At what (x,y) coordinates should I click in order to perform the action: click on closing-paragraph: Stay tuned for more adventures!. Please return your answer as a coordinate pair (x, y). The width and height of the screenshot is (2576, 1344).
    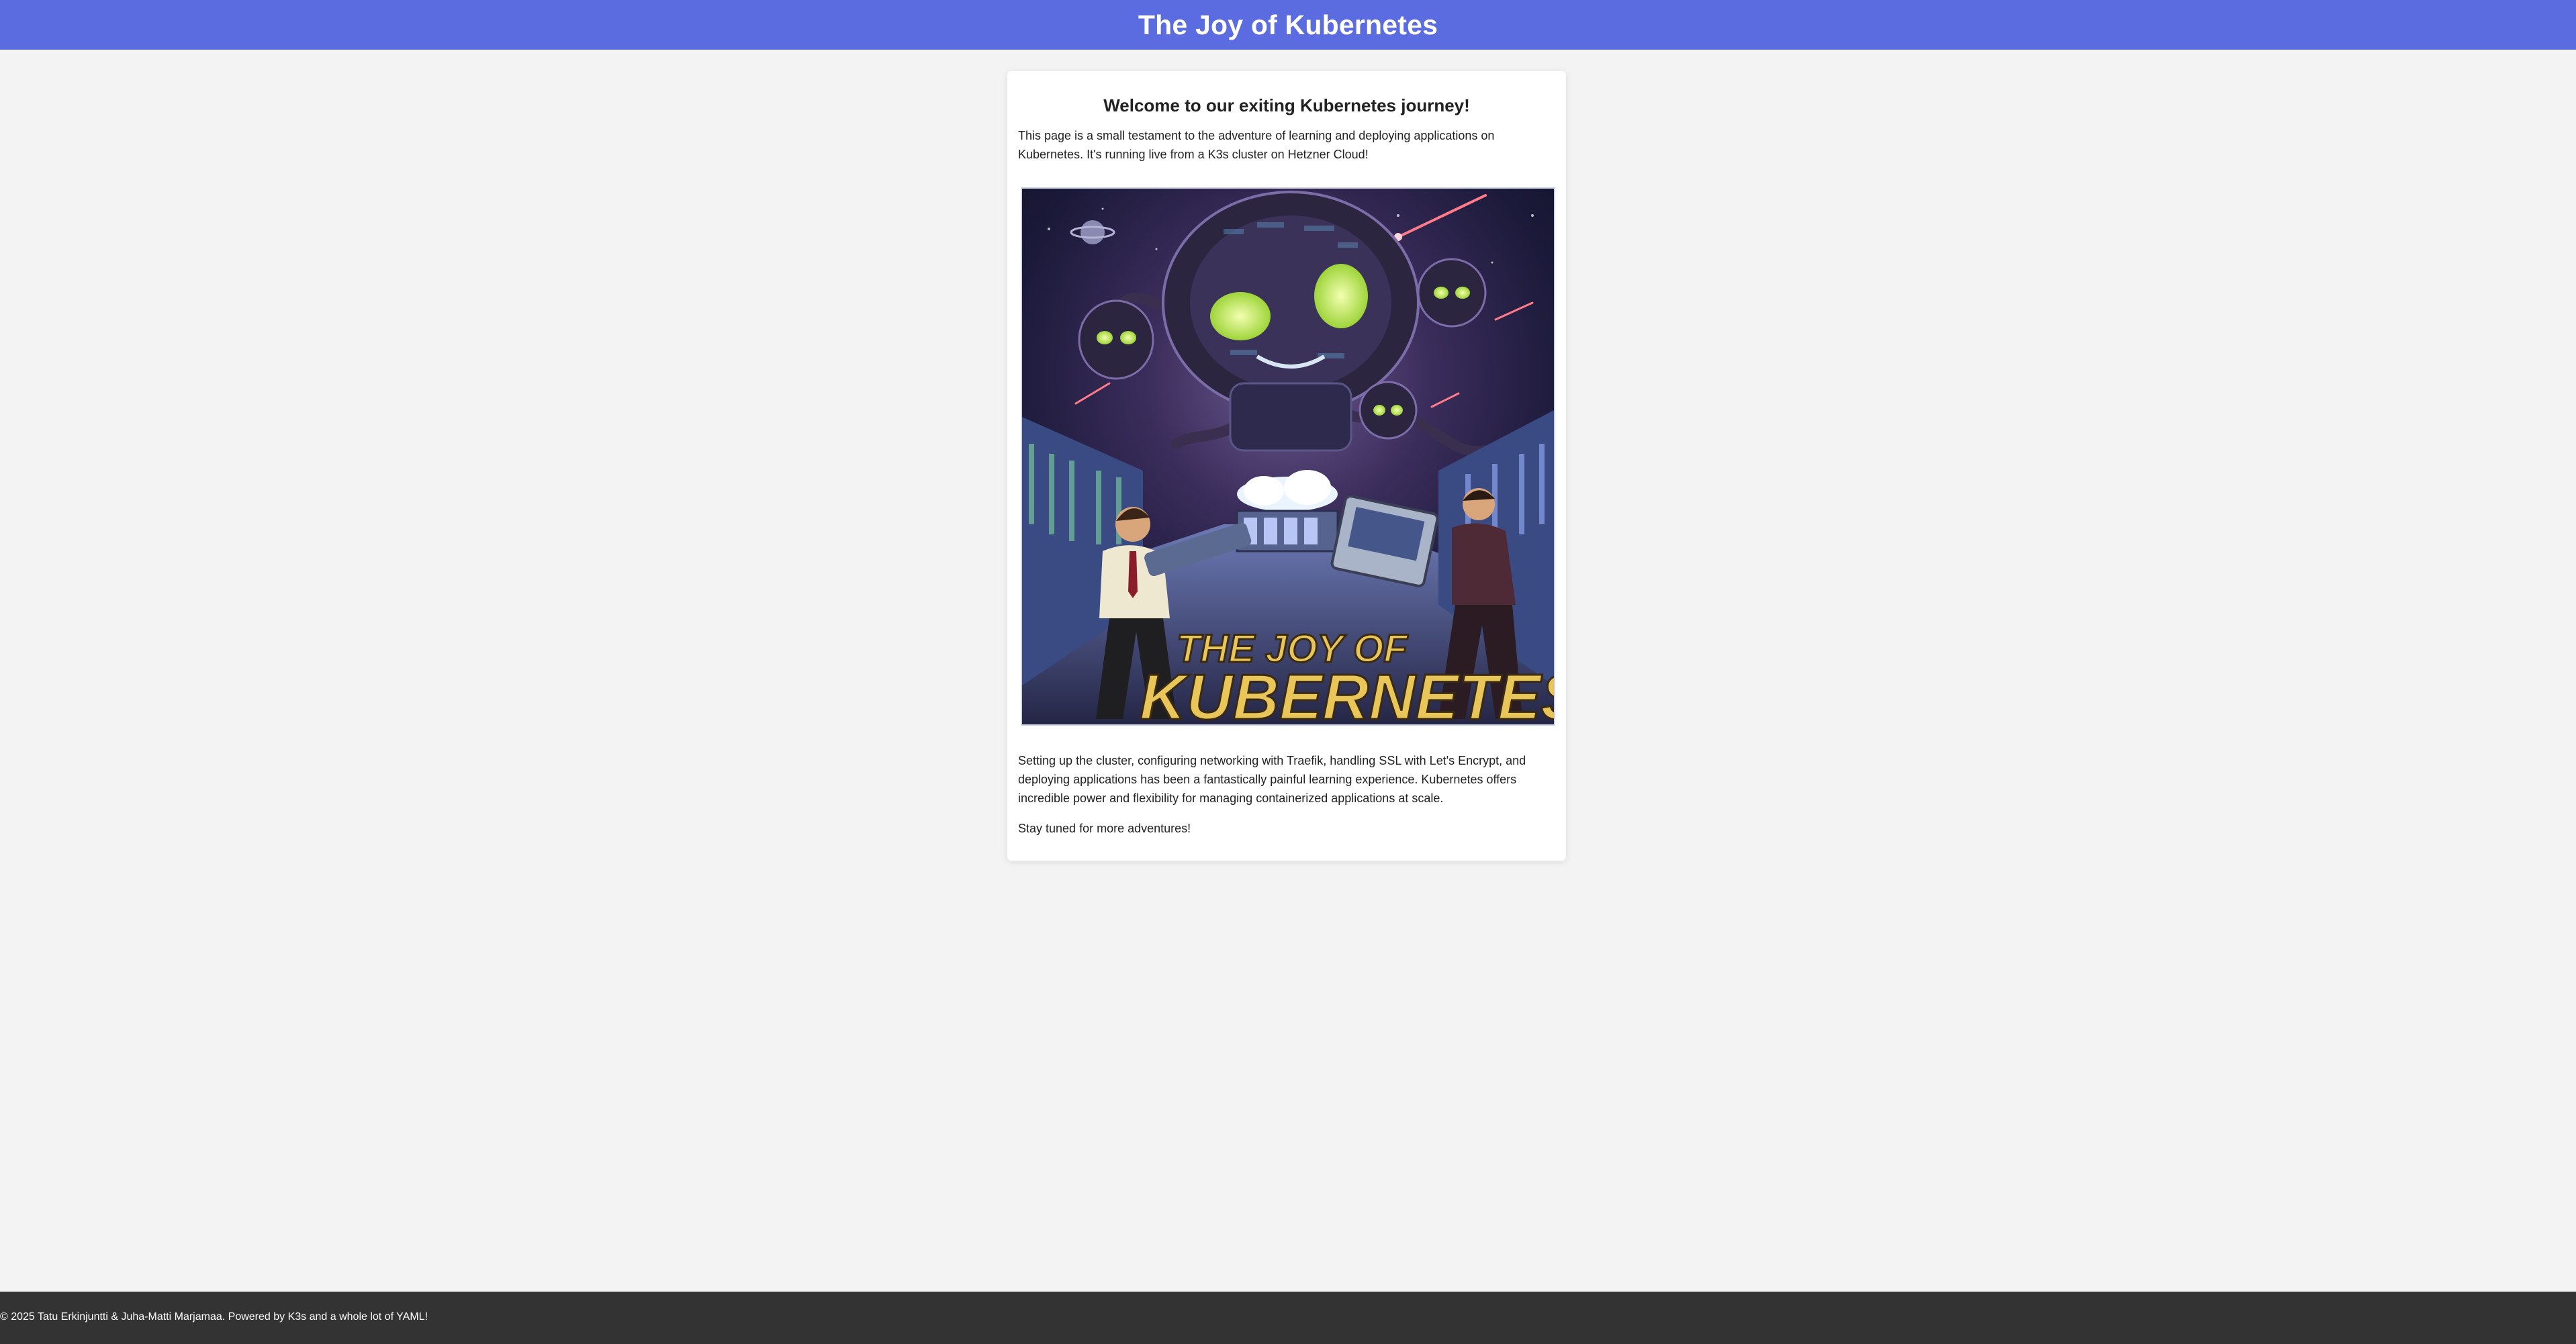
    Looking at the image, I should click on (1104, 828).